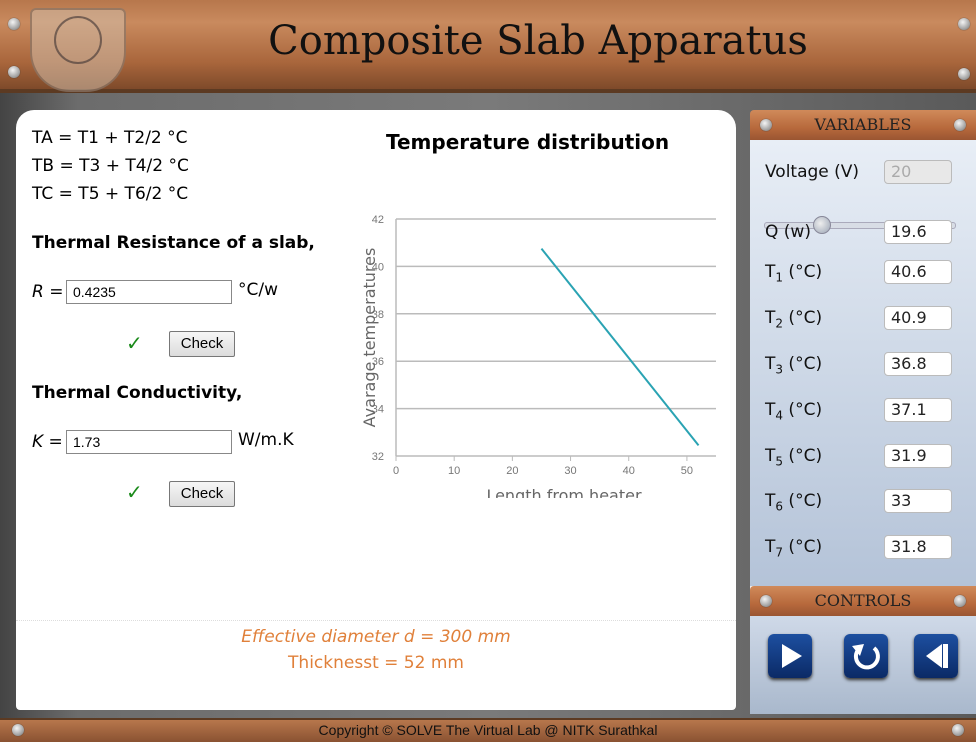 The width and height of the screenshot is (976, 742). What do you see at coordinates (788, 232) in the screenshot?
I see `q-label: Q (w)` at bounding box center [788, 232].